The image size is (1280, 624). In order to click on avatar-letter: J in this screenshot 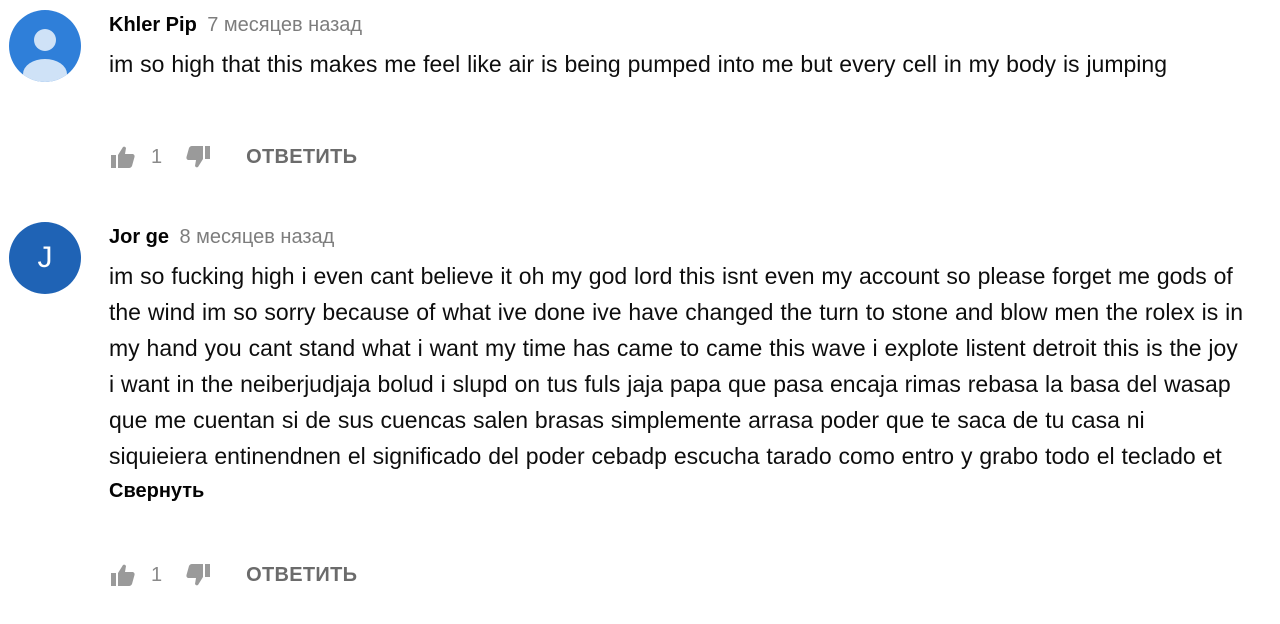, I will do `click(45, 258)`.